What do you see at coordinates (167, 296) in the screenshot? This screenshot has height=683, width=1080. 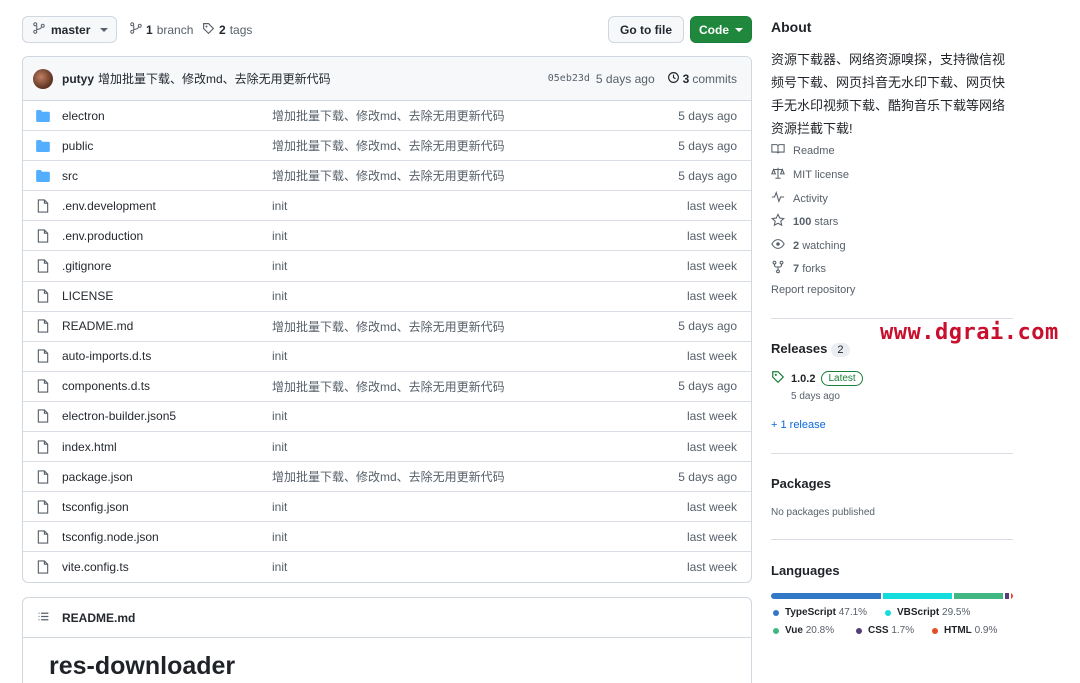 I see `file-name-link: LICENSE` at bounding box center [167, 296].